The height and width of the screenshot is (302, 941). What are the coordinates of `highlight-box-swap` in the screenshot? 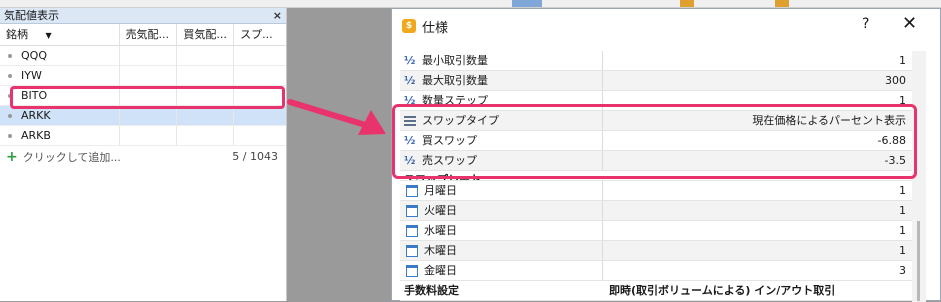 It's located at (654, 141).